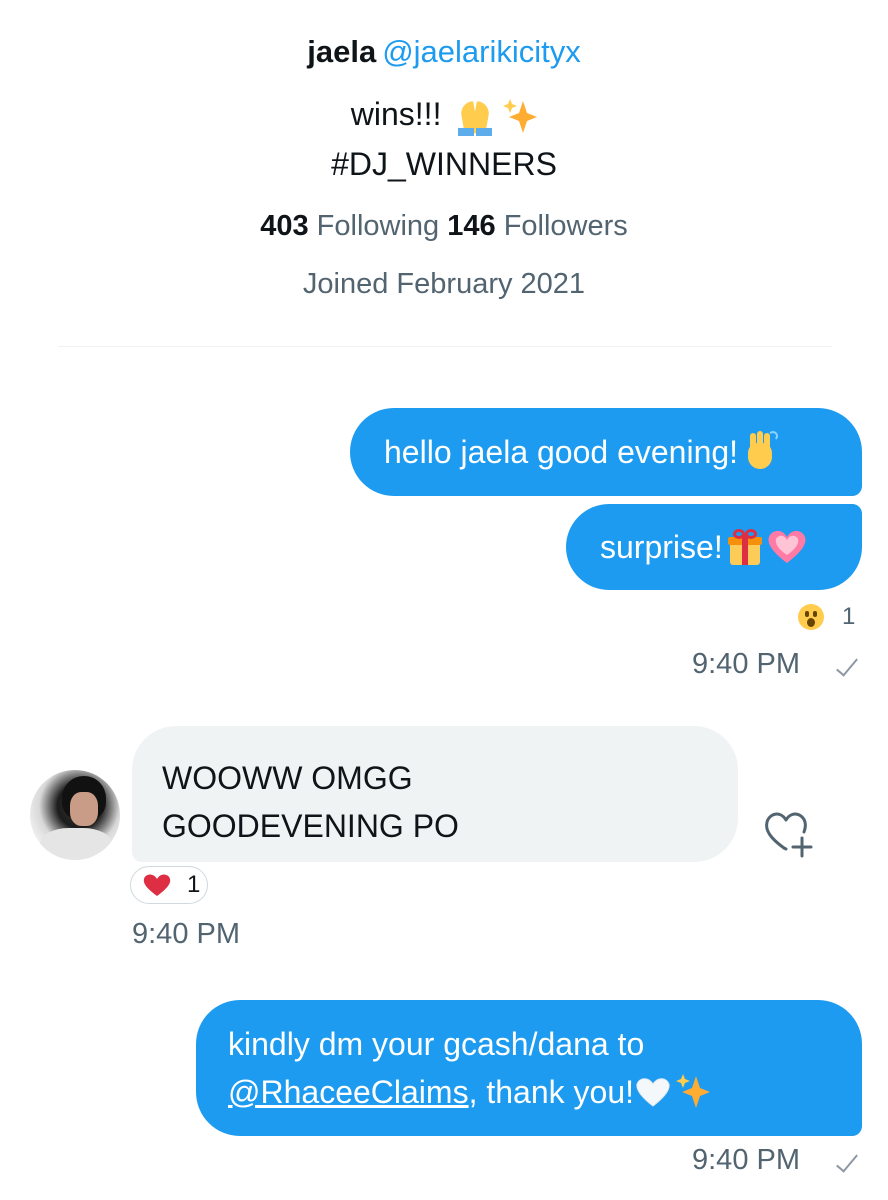 The width and height of the screenshot is (888, 1200). Describe the element at coordinates (481, 51) in the screenshot. I see `profile-handle: @jaelarikicityx` at that location.